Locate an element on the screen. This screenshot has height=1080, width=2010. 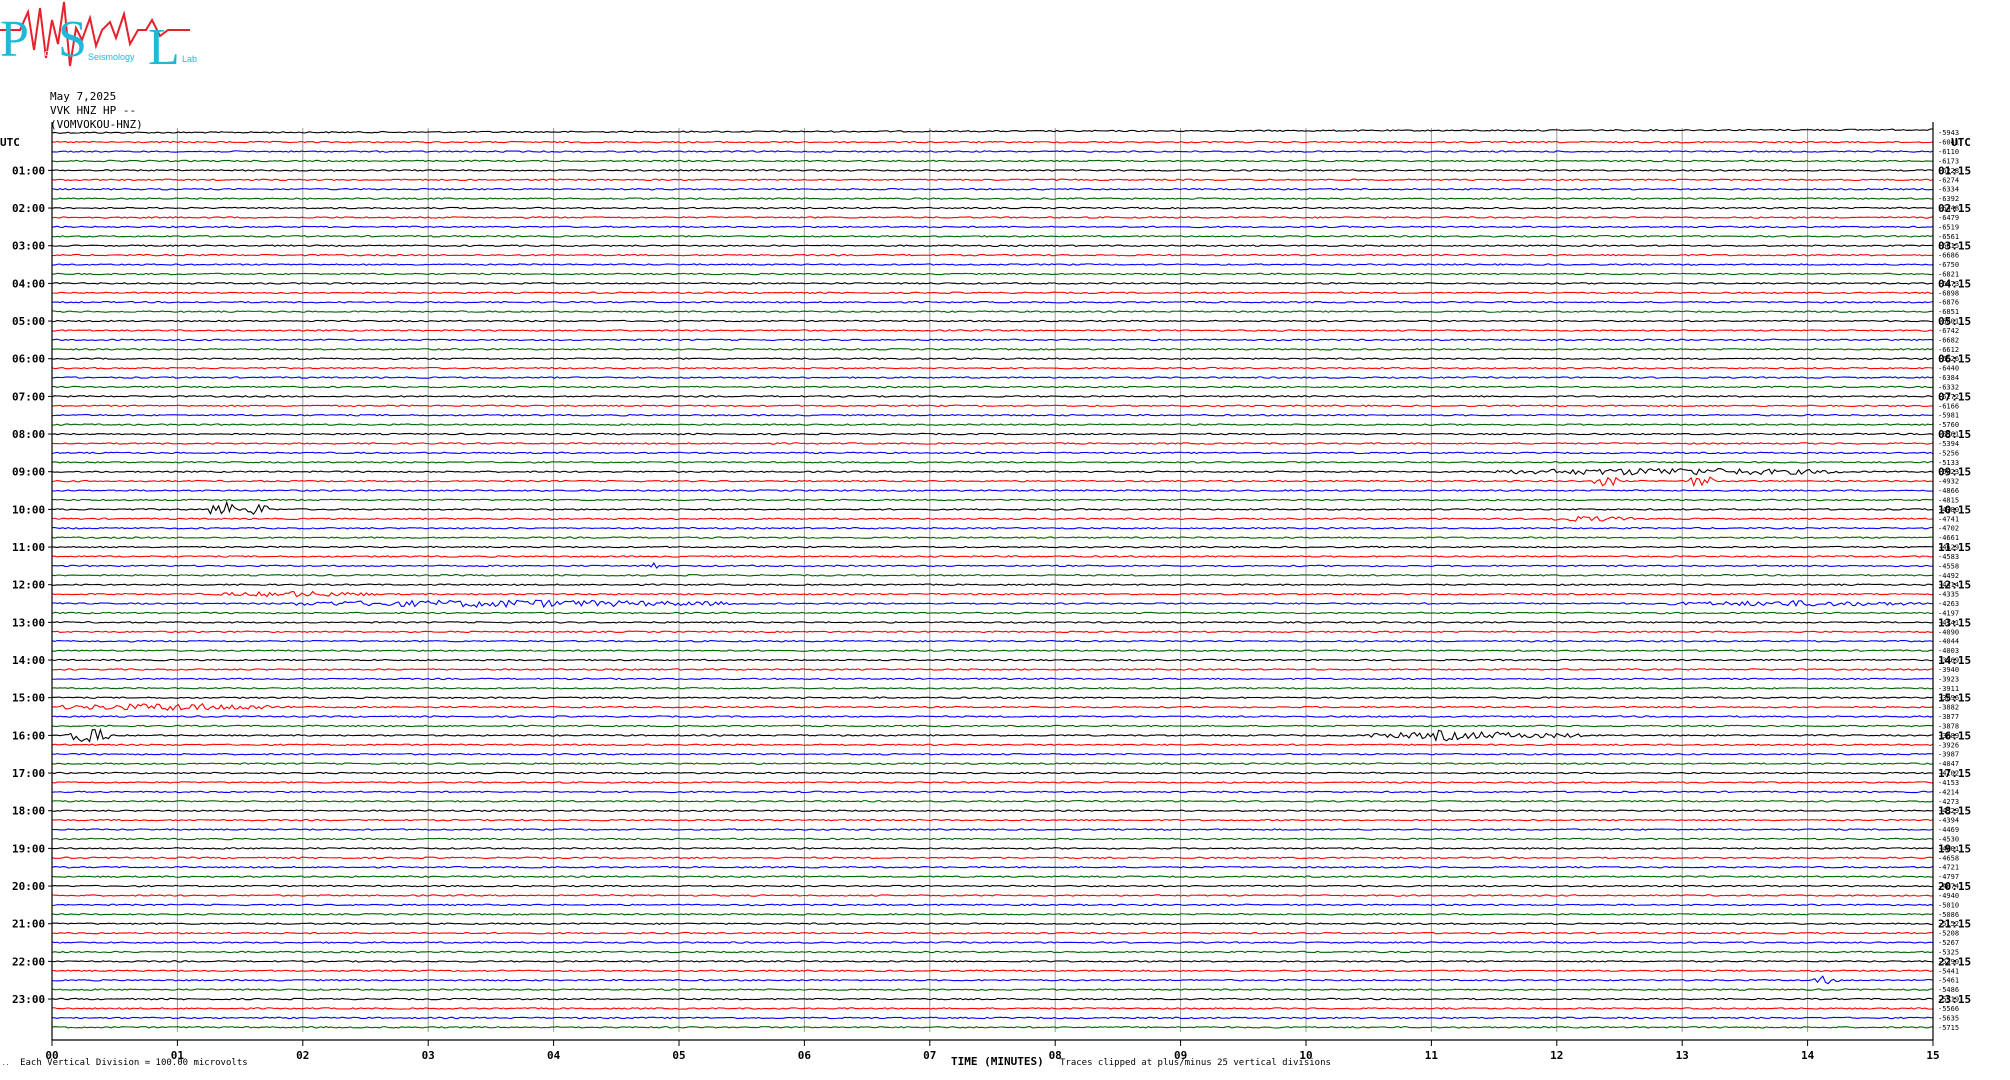
trace-count-label-46: -4558 is located at coordinates (1948, 566).